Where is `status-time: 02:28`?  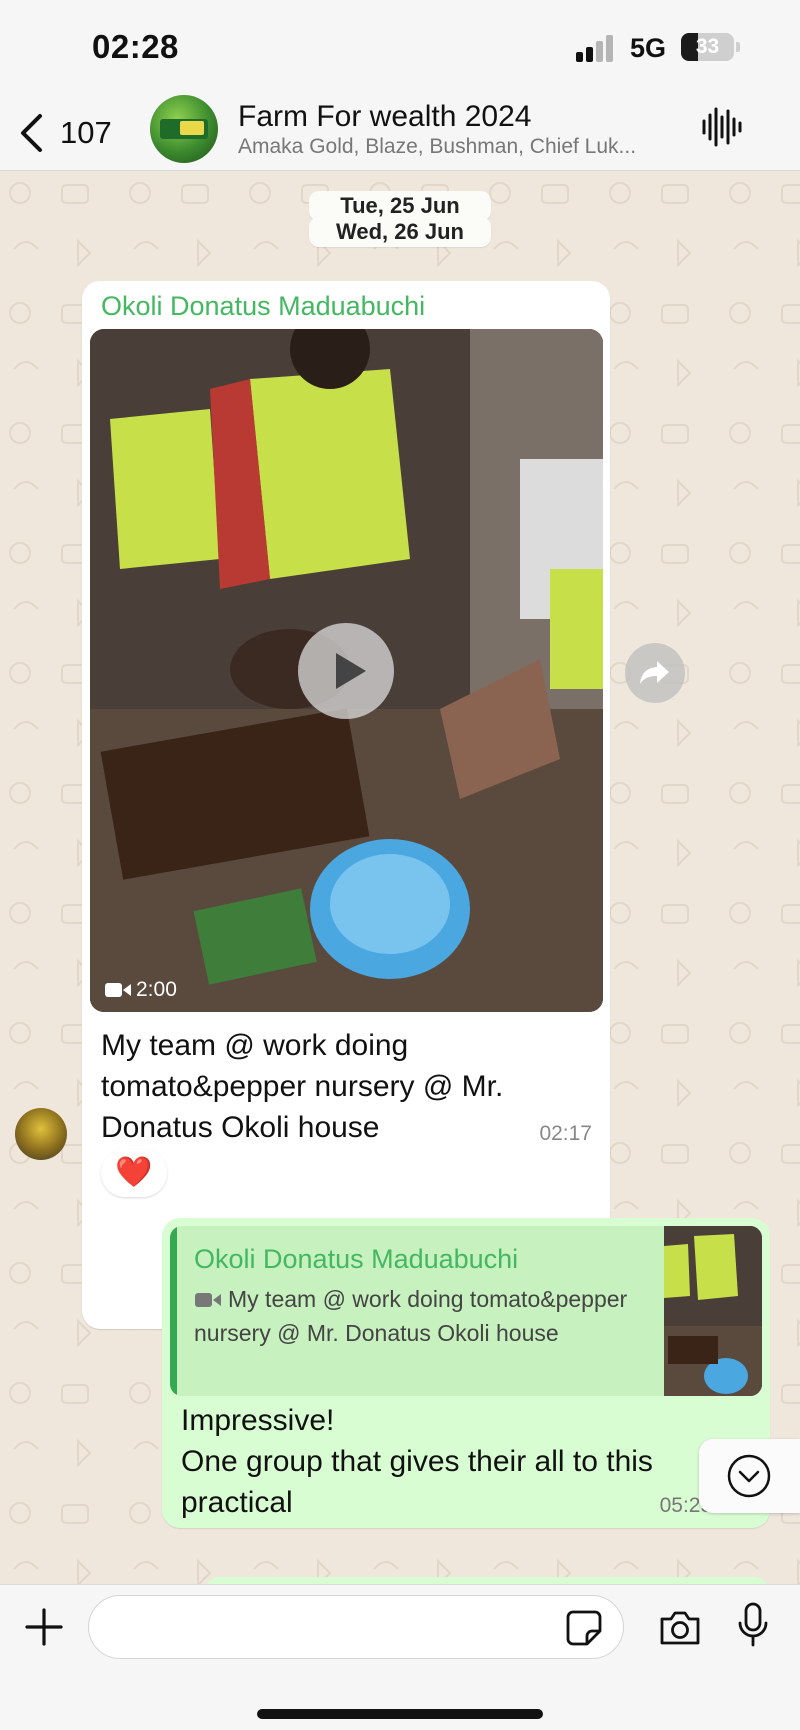
status-time: 02:28 is located at coordinates (135, 46).